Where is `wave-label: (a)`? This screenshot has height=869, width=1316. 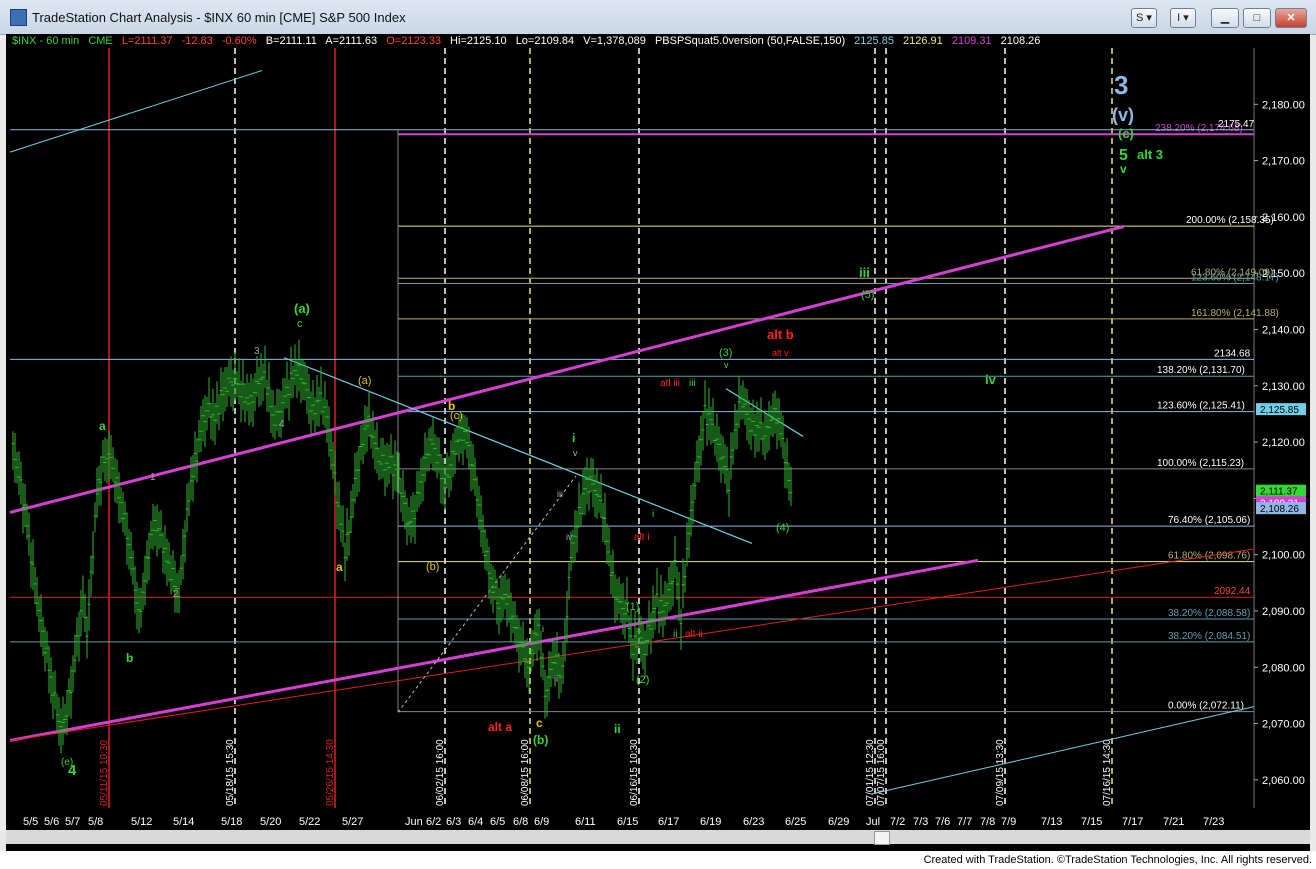 wave-label: (a) is located at coordinates (302, 308).